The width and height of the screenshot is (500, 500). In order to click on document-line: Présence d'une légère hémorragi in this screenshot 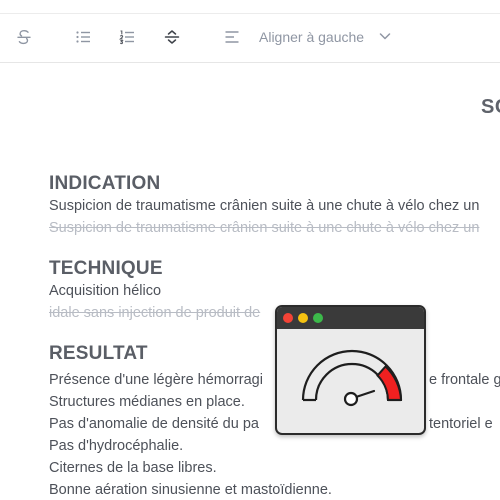, I will do `click(156, 380)`.